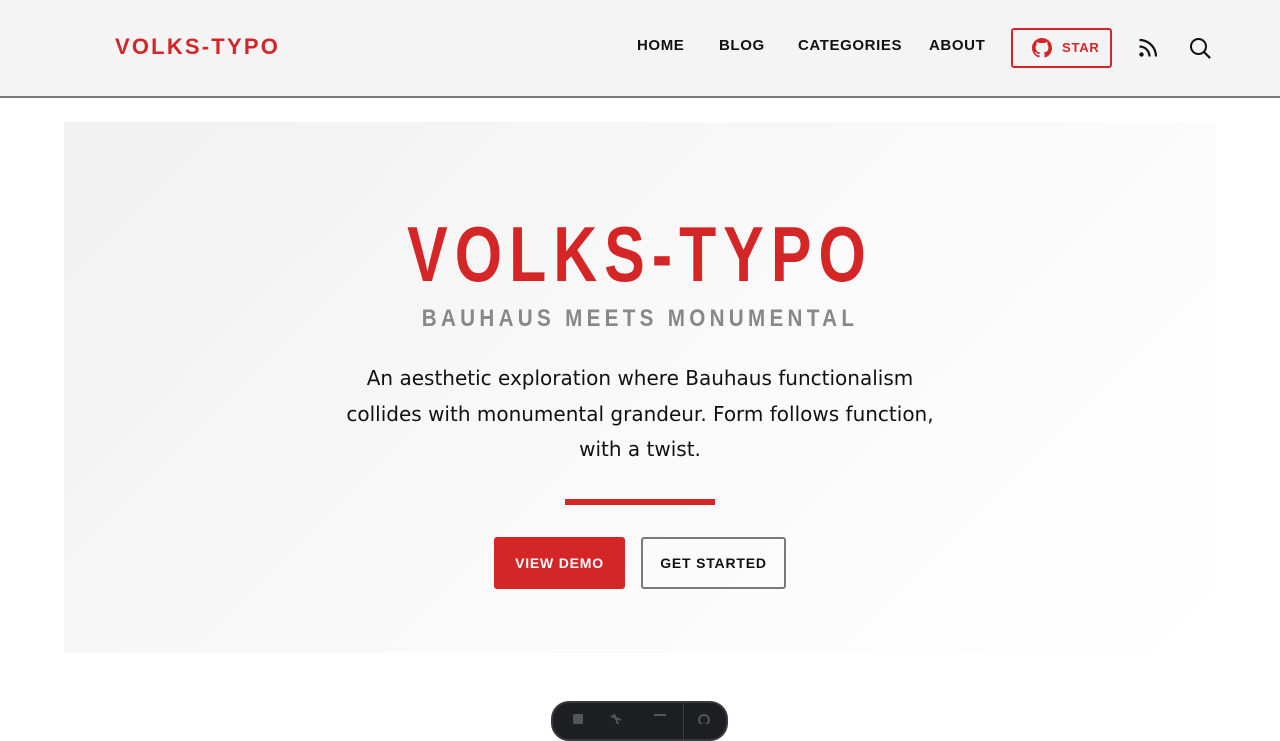  Describe the element at coordinates (704, 719) in the screenshot. I see `gear-icon` at that location.